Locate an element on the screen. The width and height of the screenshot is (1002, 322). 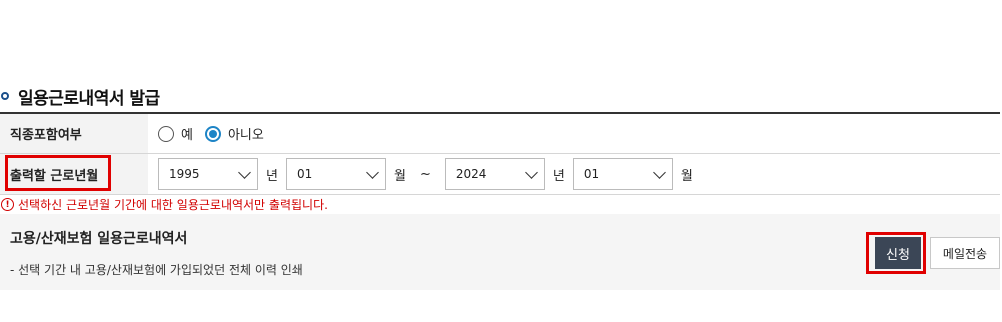
circle-bullet-icon is located at coordinates (5, 96).